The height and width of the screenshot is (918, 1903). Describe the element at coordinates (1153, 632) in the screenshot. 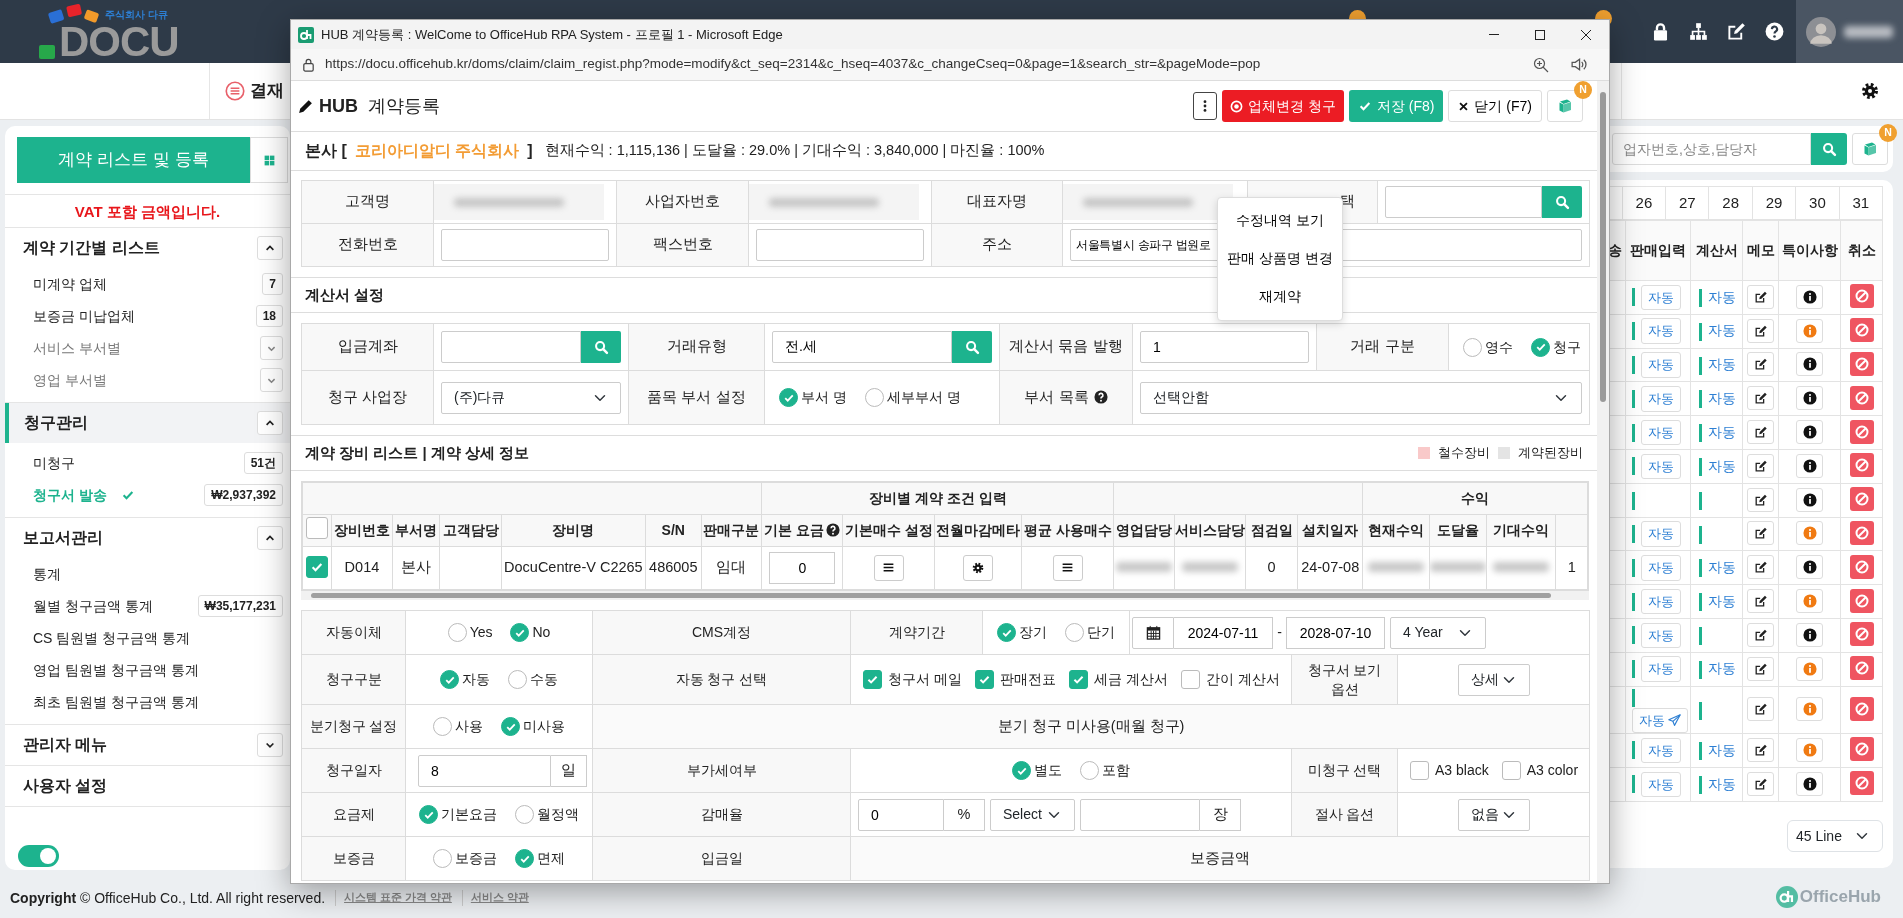

I see `calendar-button` at that location.